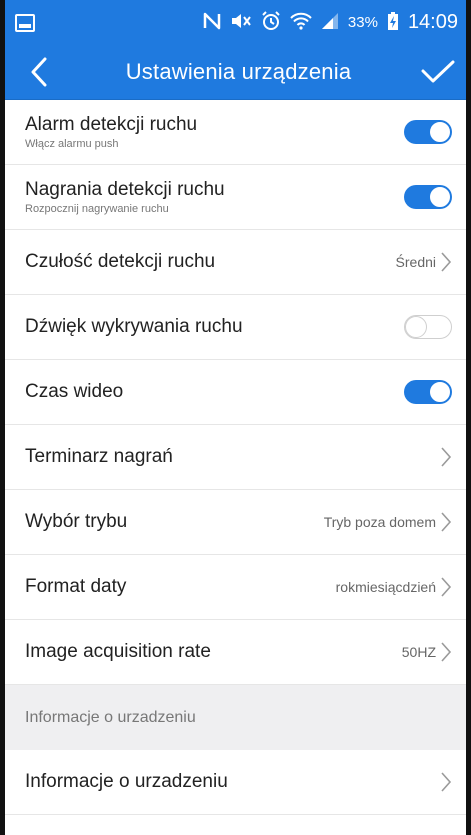 Image resolution: width=471 pixels, height=835 pixels. What do you see at coordinates (385, 587) in the screenshot?
I see `setting-value: rokmiesiącdzień` at bounding box center [385, 587].